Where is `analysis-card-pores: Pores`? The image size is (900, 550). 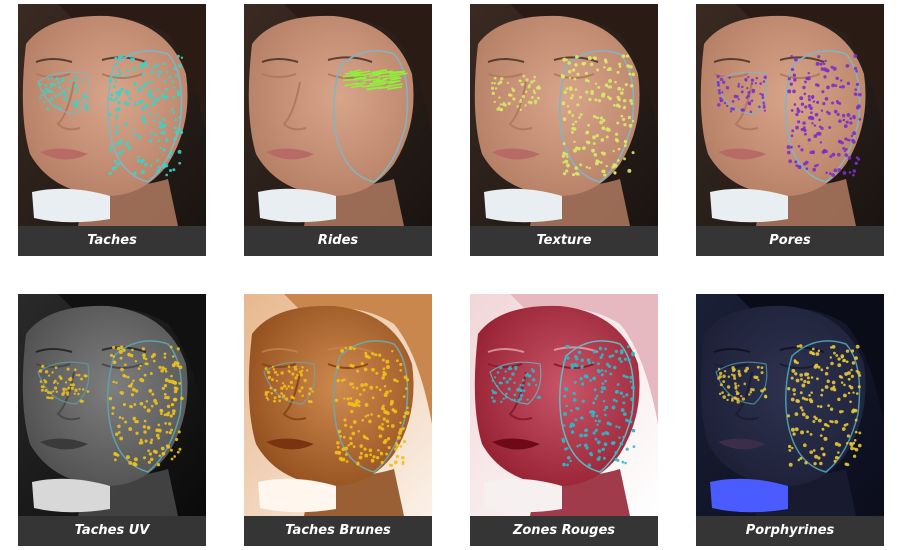 analysis-card-pores: Pores is located at coordinates (790, 130).